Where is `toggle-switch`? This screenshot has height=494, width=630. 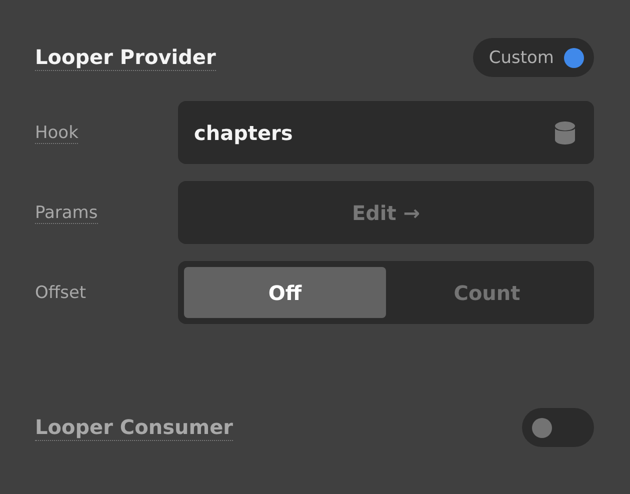 toggle-switch is located at coordinates (558, 427).